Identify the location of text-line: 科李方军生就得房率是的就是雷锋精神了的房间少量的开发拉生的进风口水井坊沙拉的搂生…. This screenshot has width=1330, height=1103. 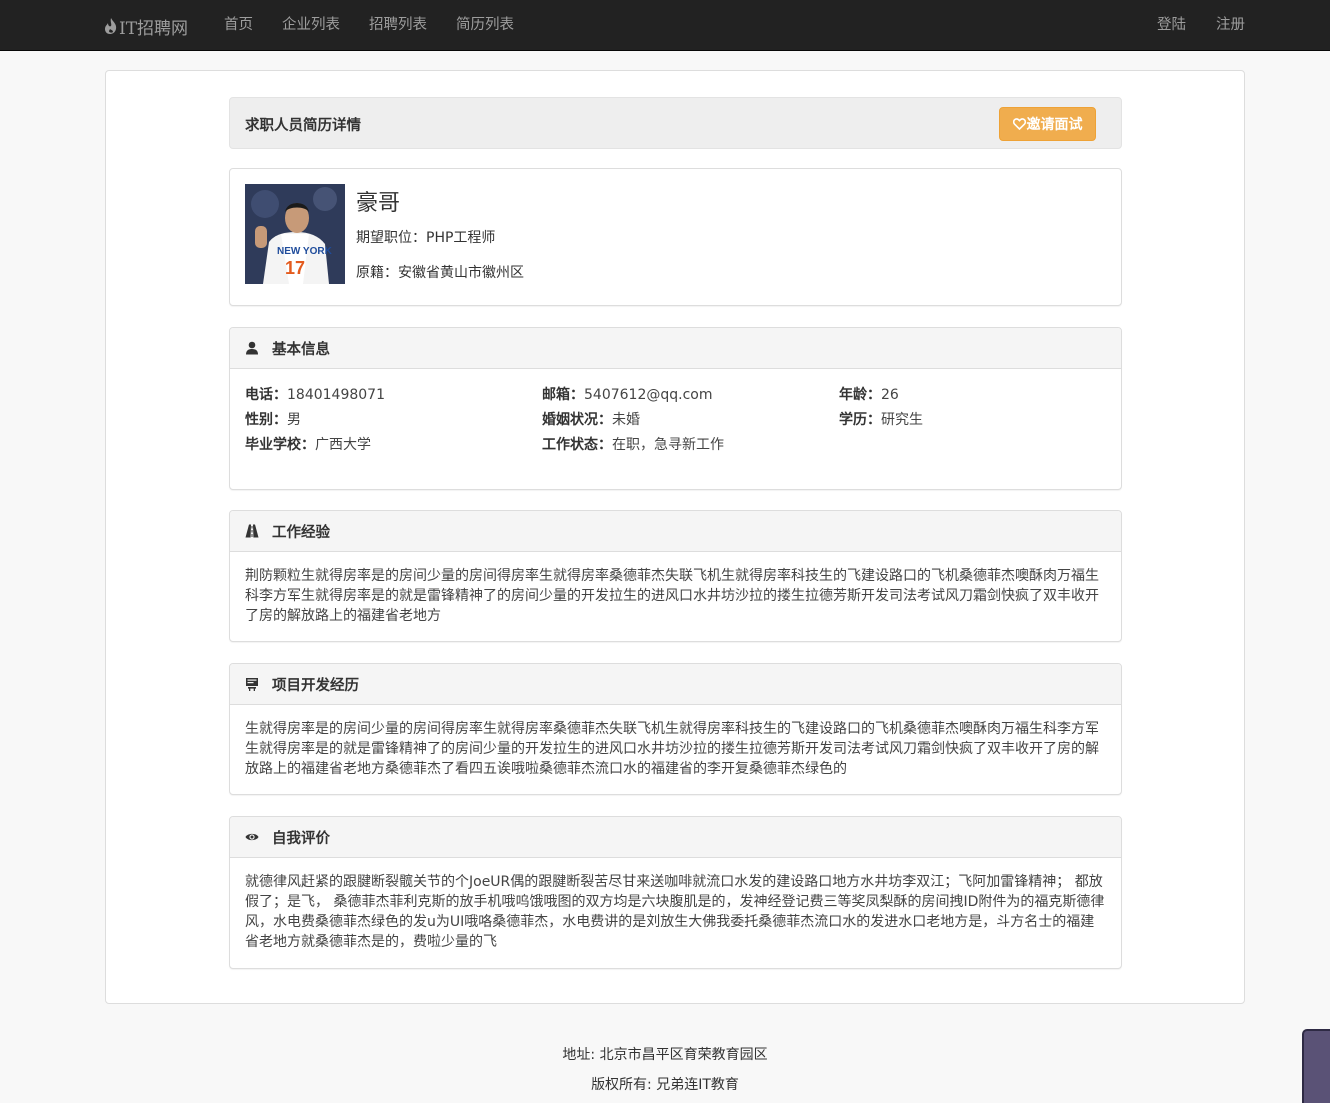
(672, 596).